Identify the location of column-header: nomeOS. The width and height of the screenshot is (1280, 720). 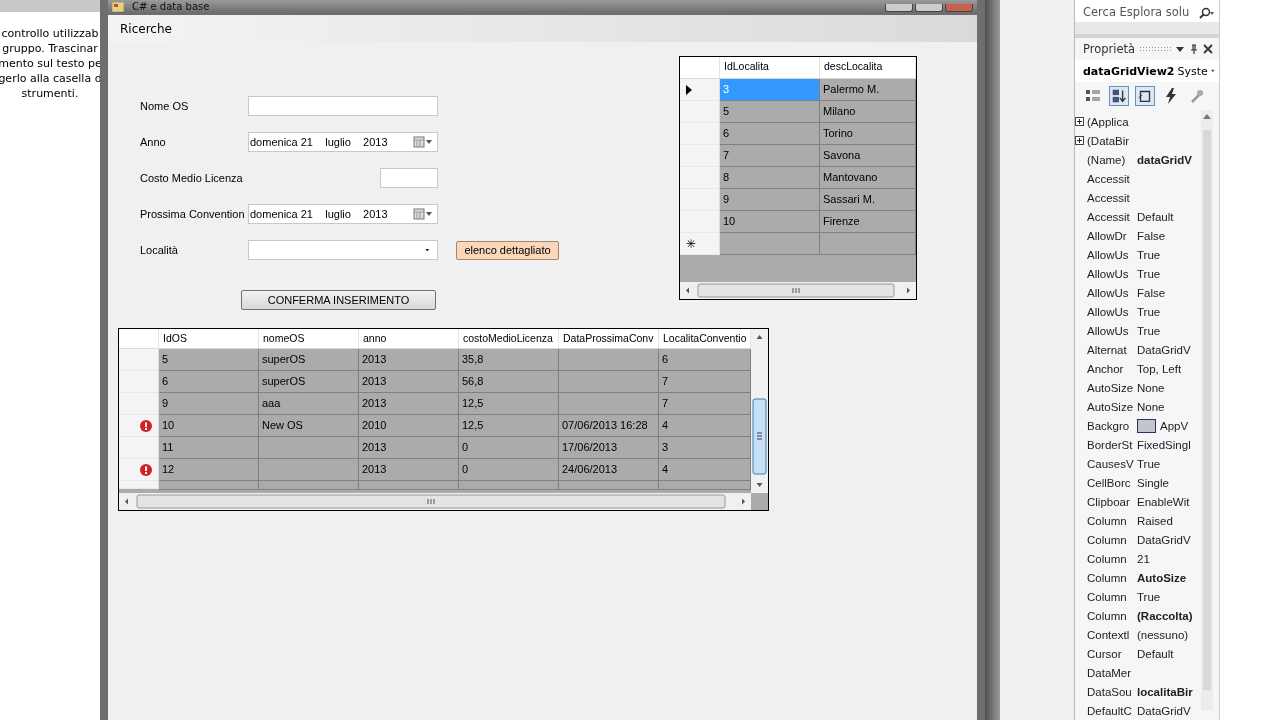
(309, 339).